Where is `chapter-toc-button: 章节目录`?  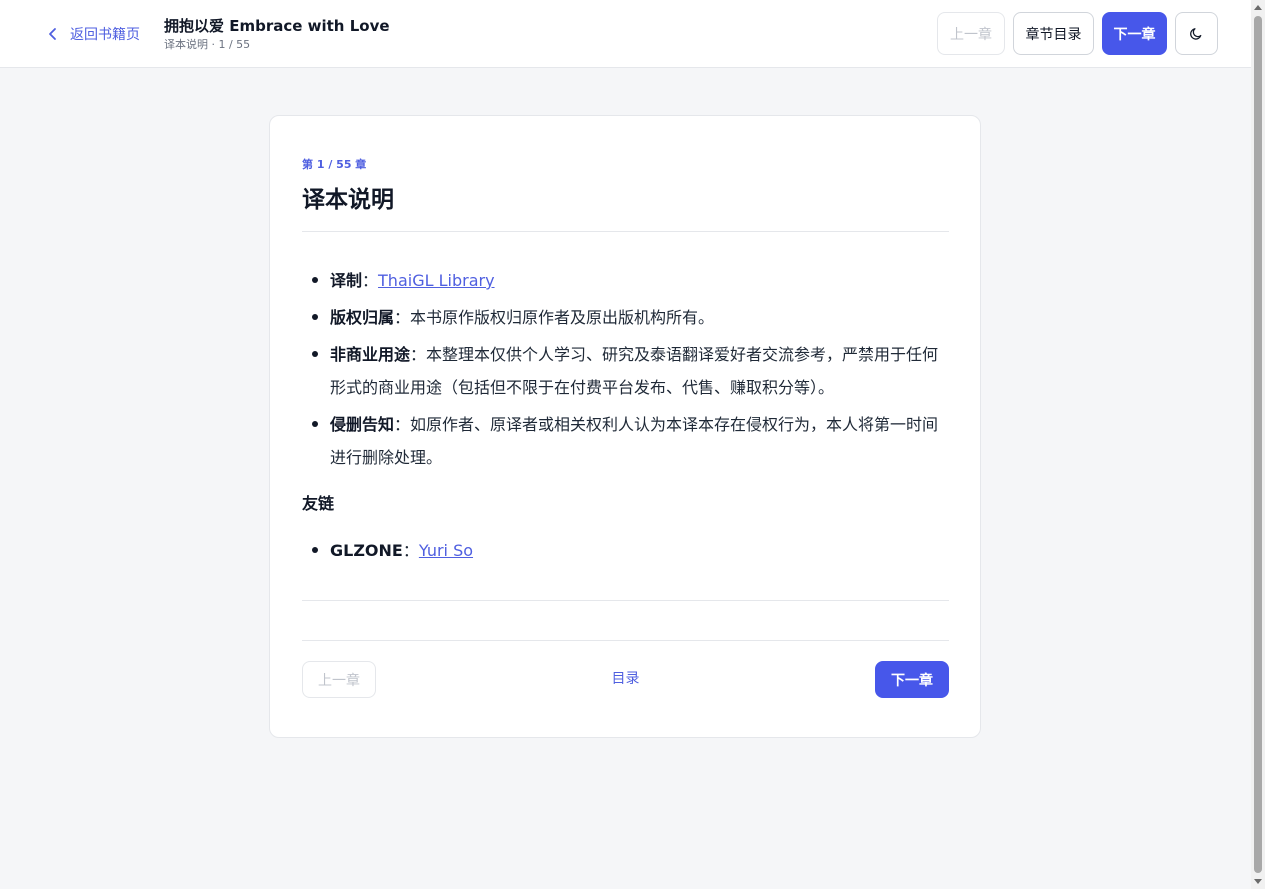 chapter-toc-button: 章节目录 is located at coordinates (1053, 33).